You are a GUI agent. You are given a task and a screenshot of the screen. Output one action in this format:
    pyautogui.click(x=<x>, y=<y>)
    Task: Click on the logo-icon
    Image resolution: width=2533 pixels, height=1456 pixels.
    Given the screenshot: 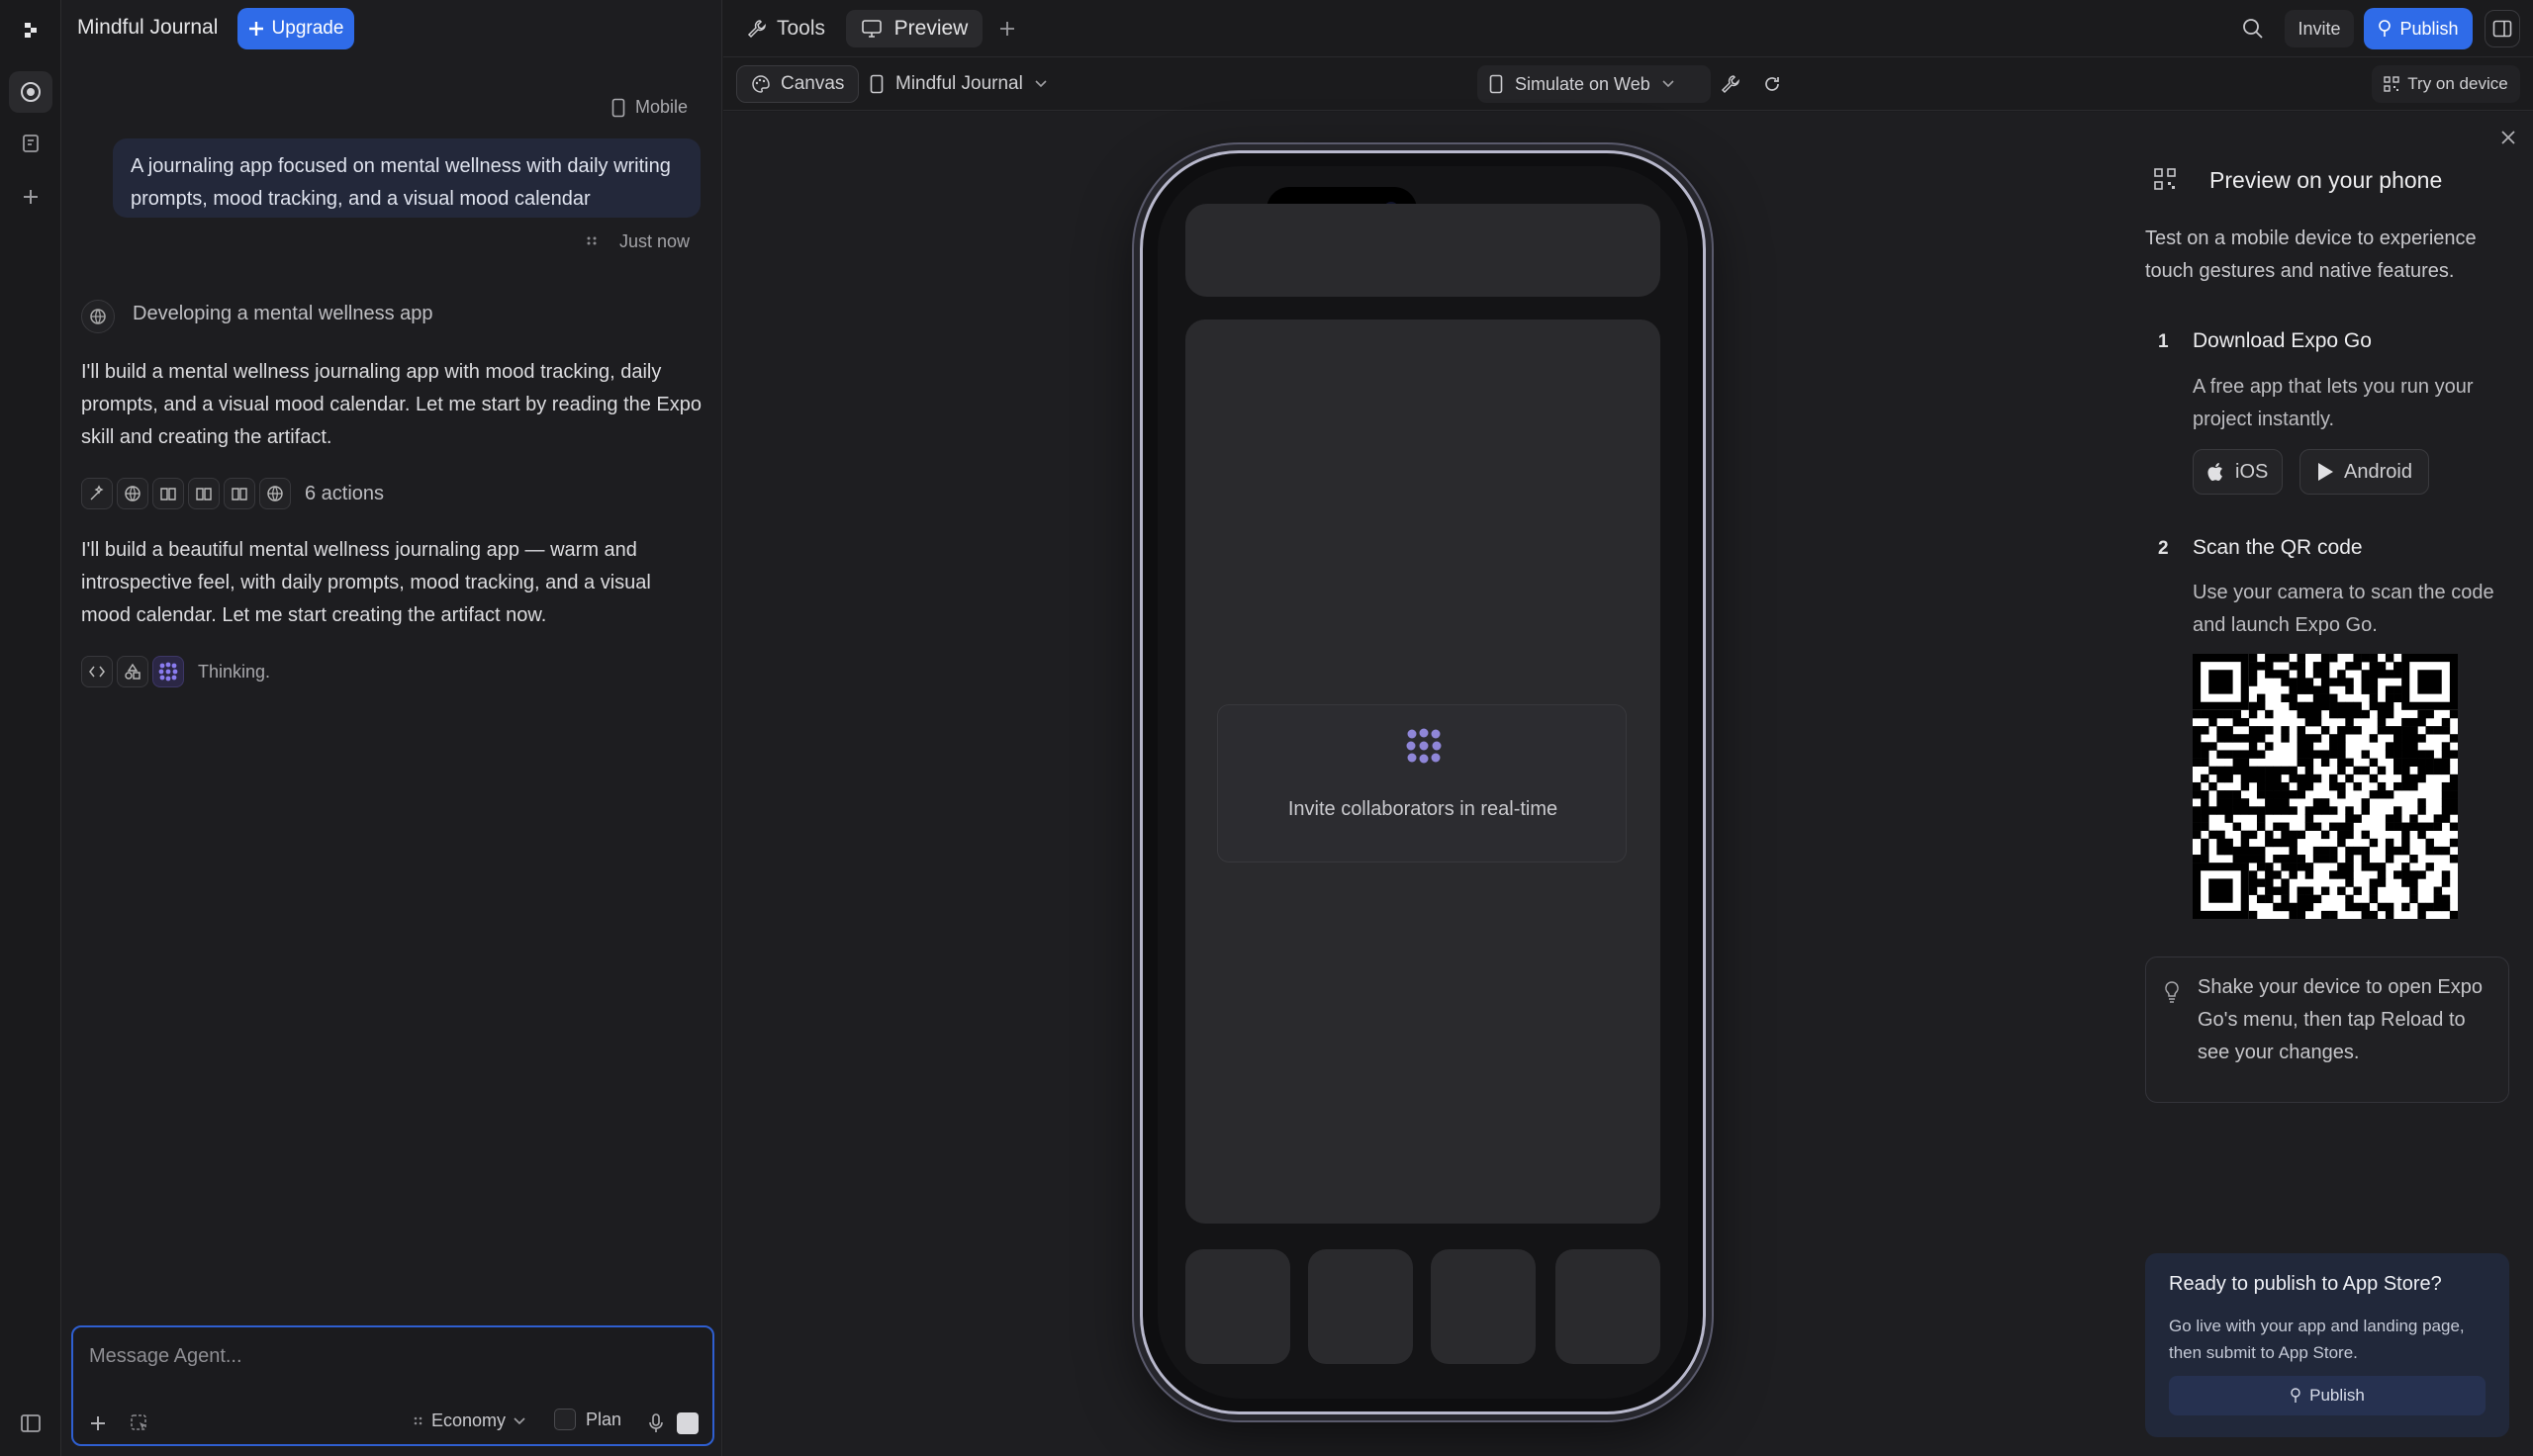 What is the action you would take?
    pyautogui.click(x=31, y=30)
    